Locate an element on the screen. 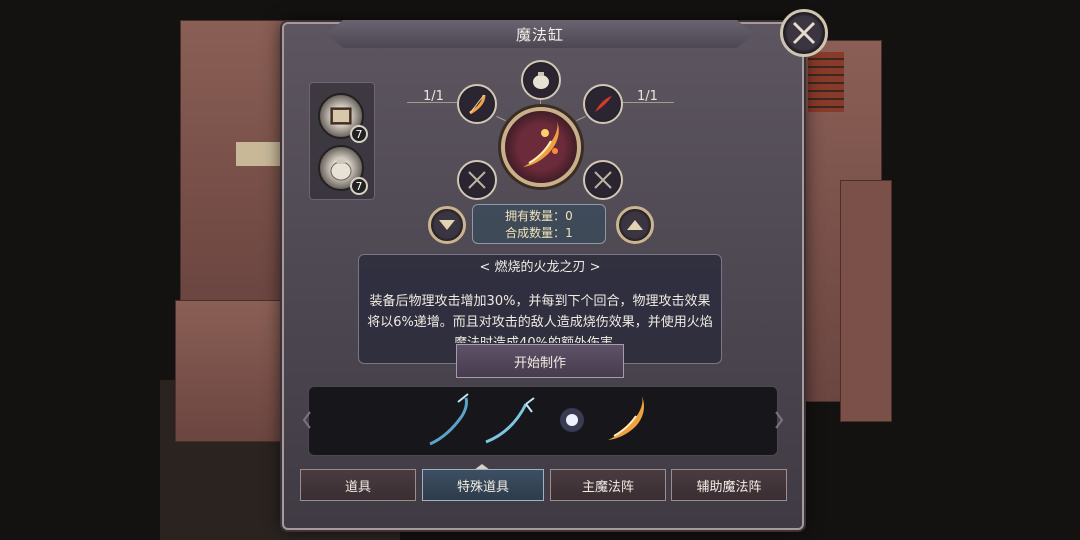 This screenshot has height=540, width=1080. strip-item-fire-dragon-blade is located at coordinates (630, 420).